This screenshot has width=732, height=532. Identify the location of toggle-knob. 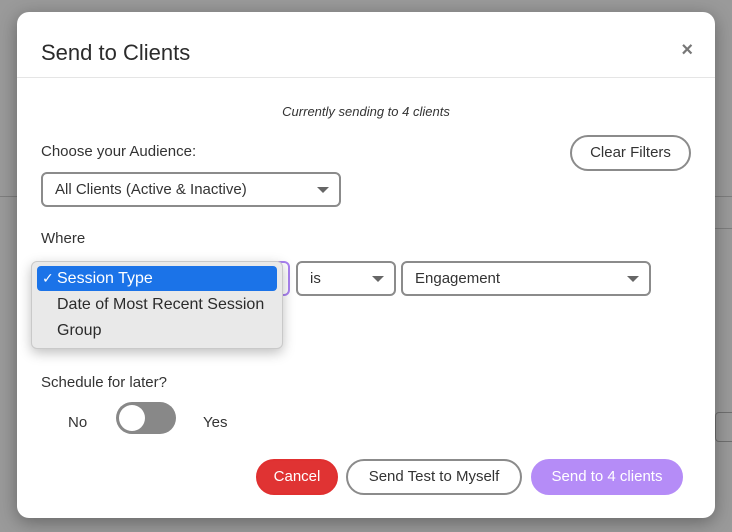
(132, 418).